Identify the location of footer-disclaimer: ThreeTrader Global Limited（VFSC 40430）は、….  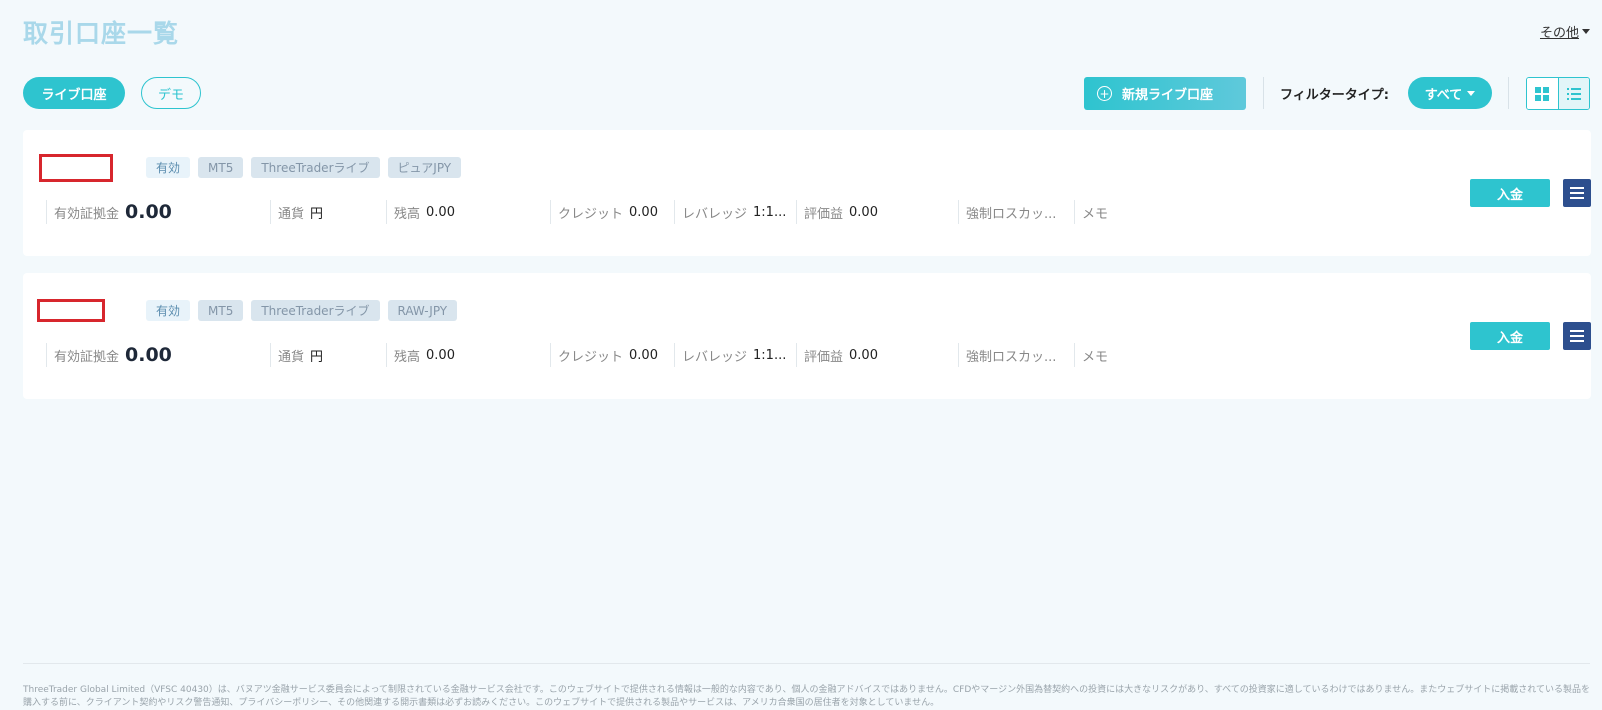
(806, 696).